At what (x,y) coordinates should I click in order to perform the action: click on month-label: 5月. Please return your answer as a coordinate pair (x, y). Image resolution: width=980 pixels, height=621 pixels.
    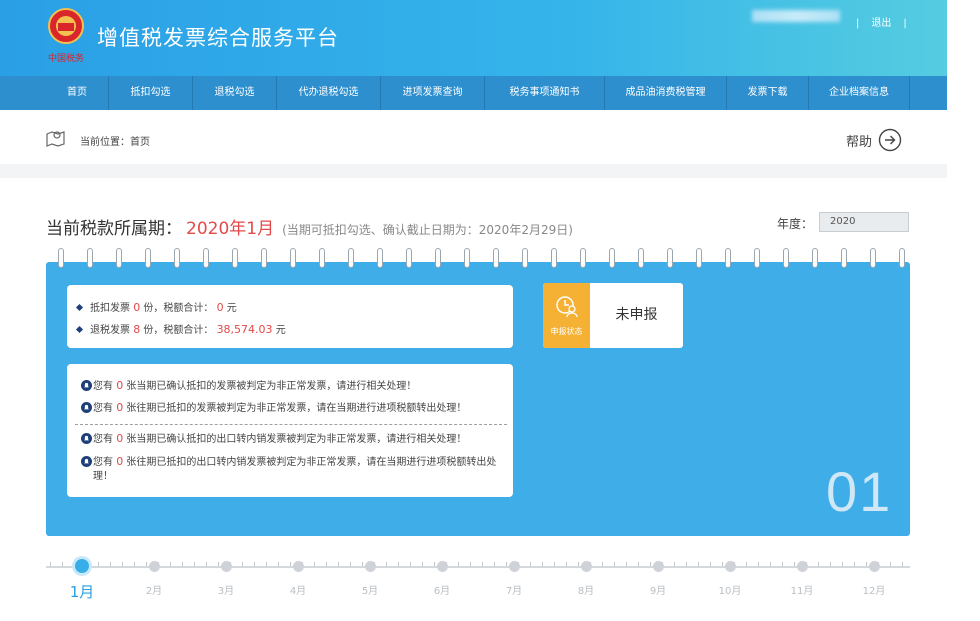
    Looking at the image, I should click on (370, 589).